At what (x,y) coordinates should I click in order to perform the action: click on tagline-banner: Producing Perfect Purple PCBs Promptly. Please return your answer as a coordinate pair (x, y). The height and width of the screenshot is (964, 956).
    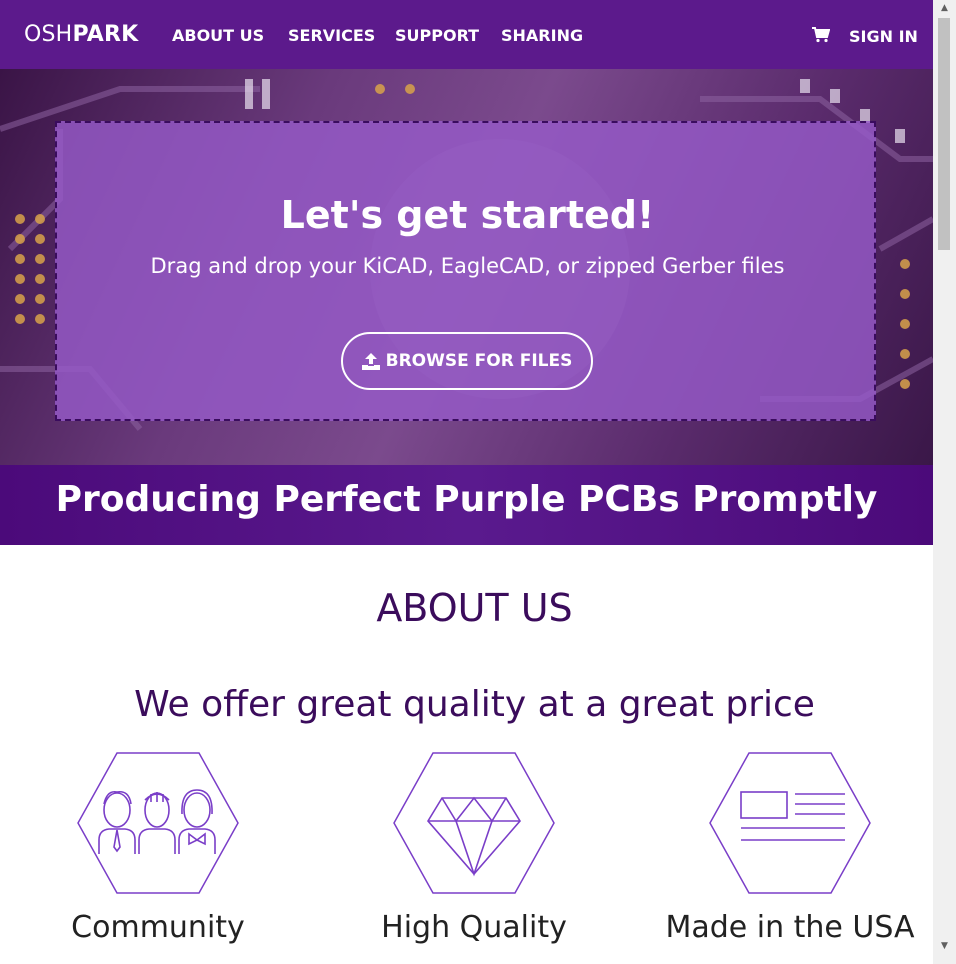
    Looking at the image, I should click on (466, 505).